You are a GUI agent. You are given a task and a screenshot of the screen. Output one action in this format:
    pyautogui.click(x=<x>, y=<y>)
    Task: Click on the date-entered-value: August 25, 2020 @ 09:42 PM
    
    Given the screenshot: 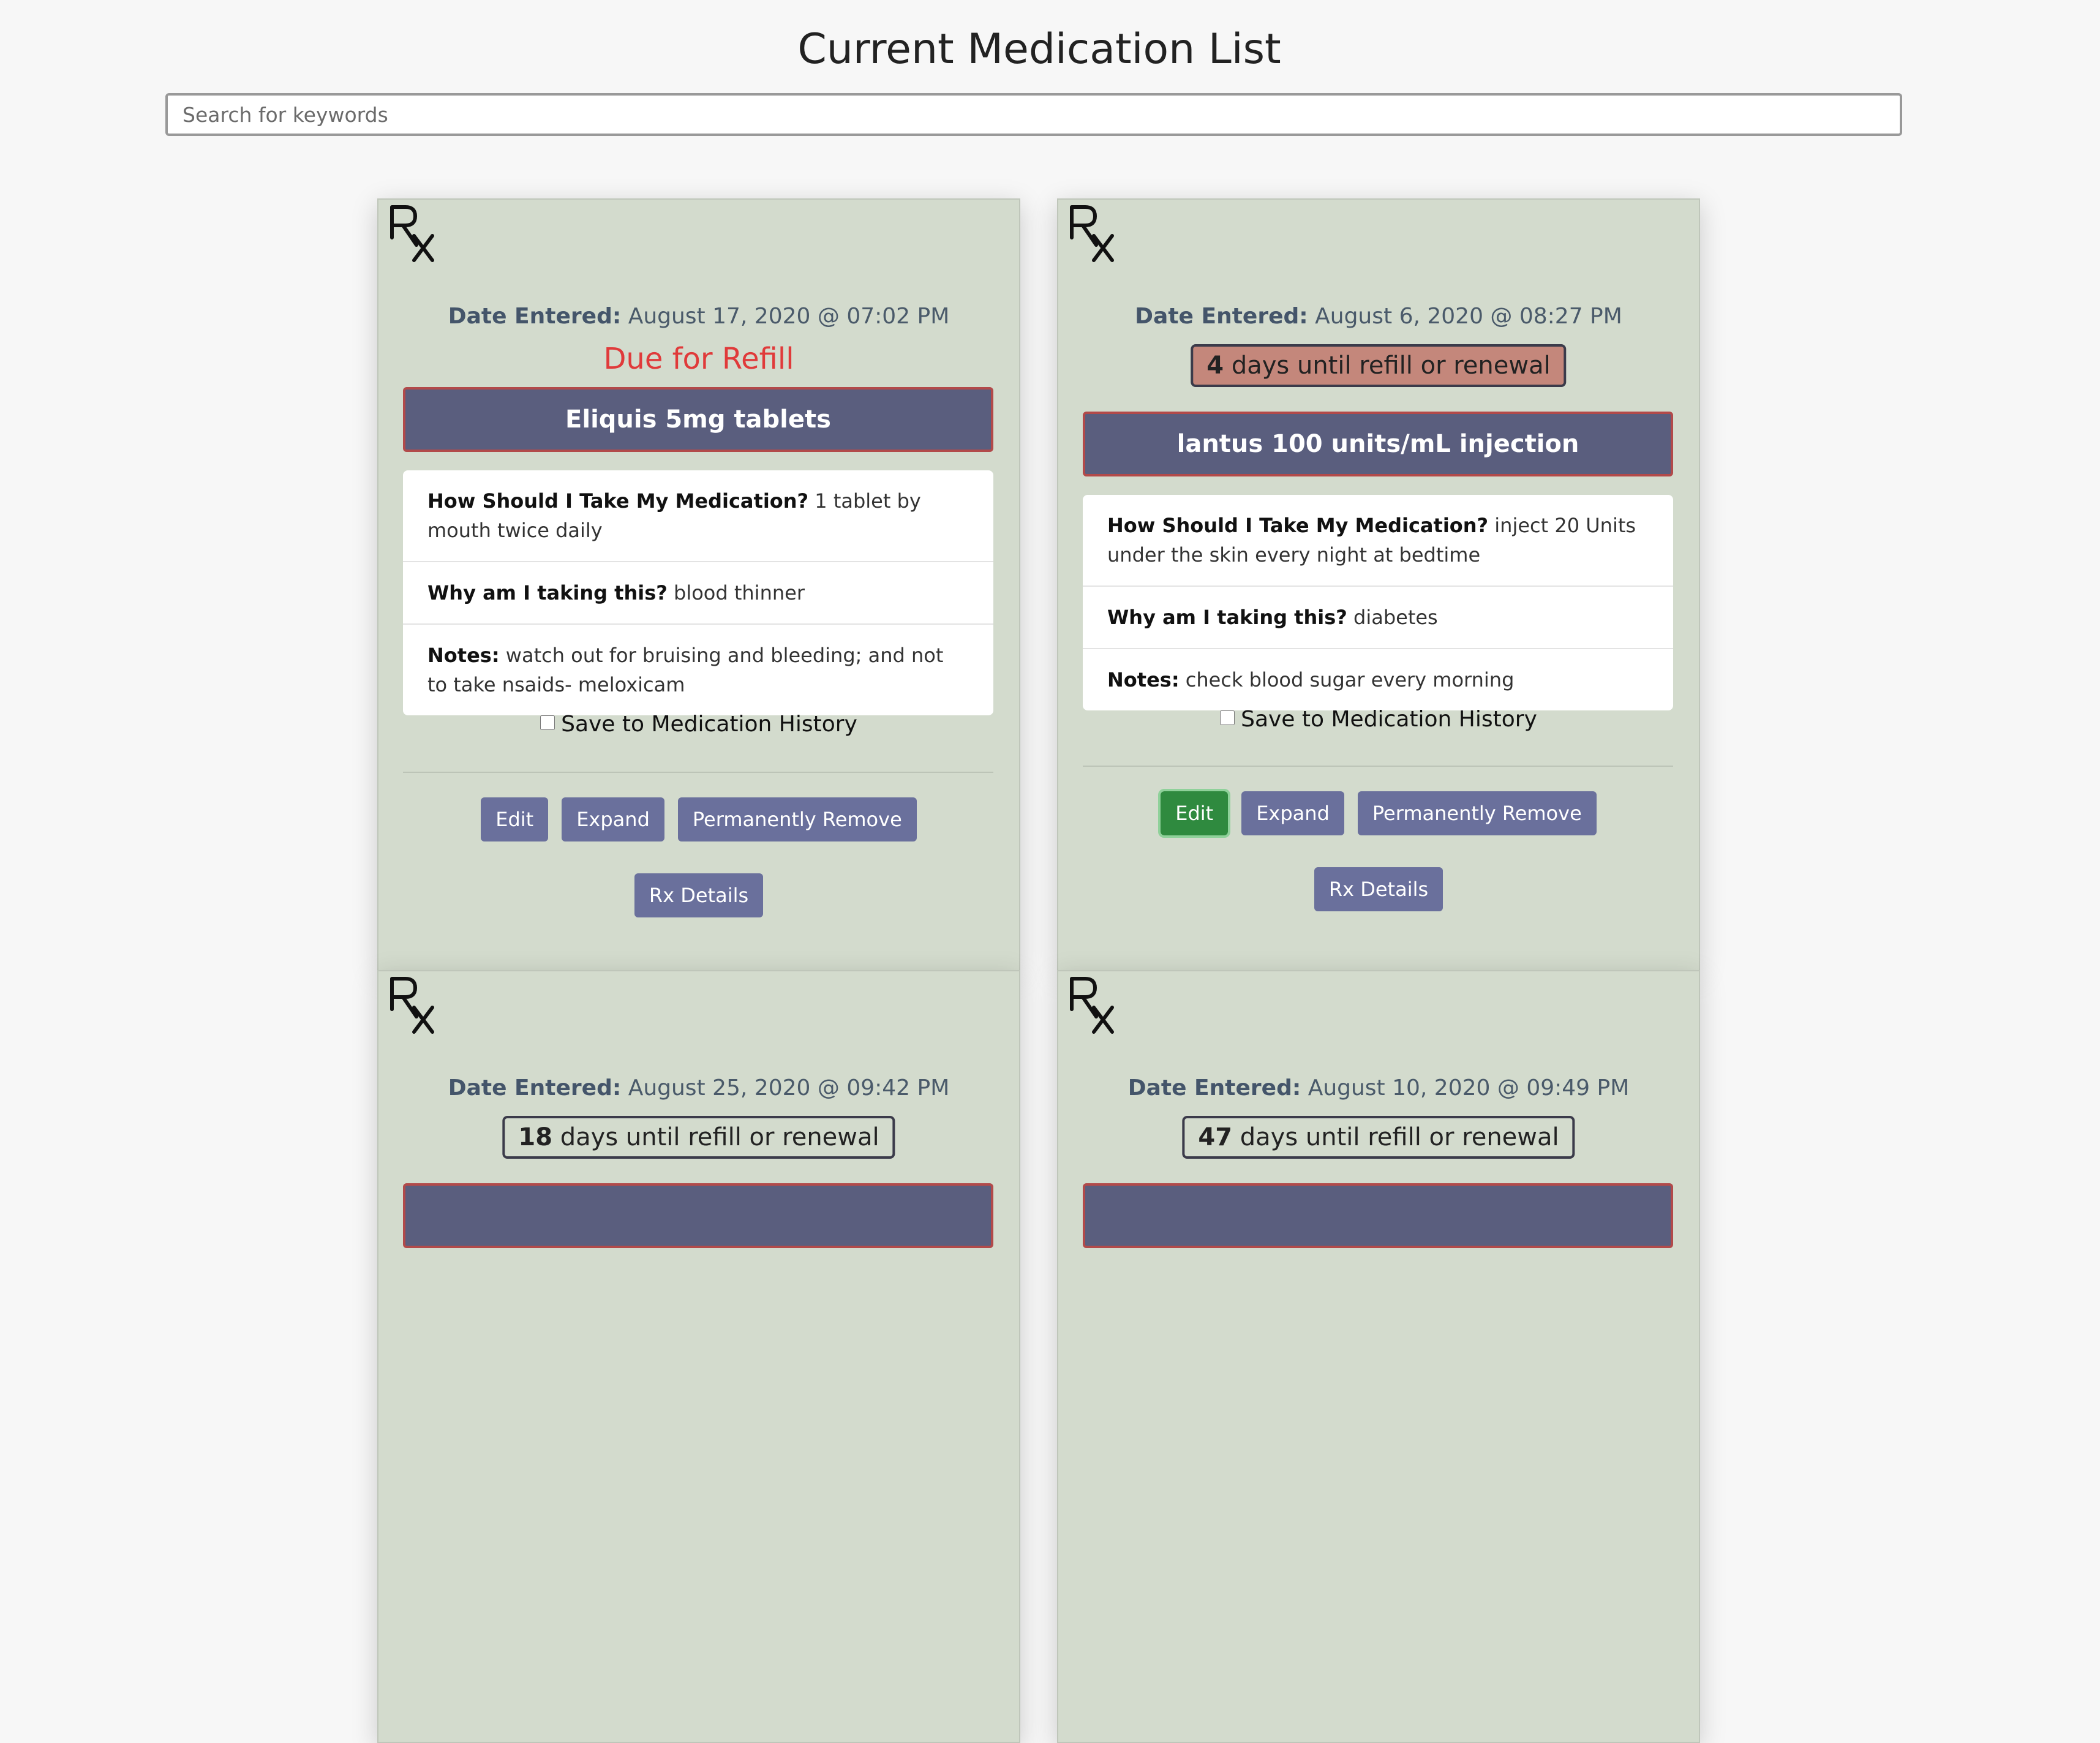 What is the action you would take?
    pyautogui.click(x=789, y=1088)
    